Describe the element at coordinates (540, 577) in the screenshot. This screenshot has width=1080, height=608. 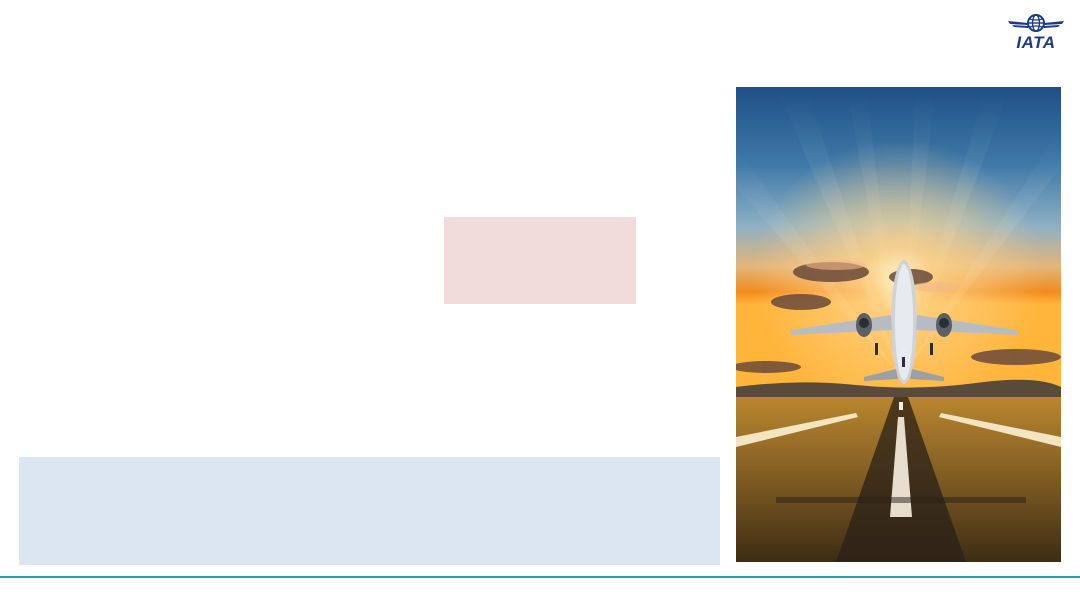
I see `bottom-divider` at that location.